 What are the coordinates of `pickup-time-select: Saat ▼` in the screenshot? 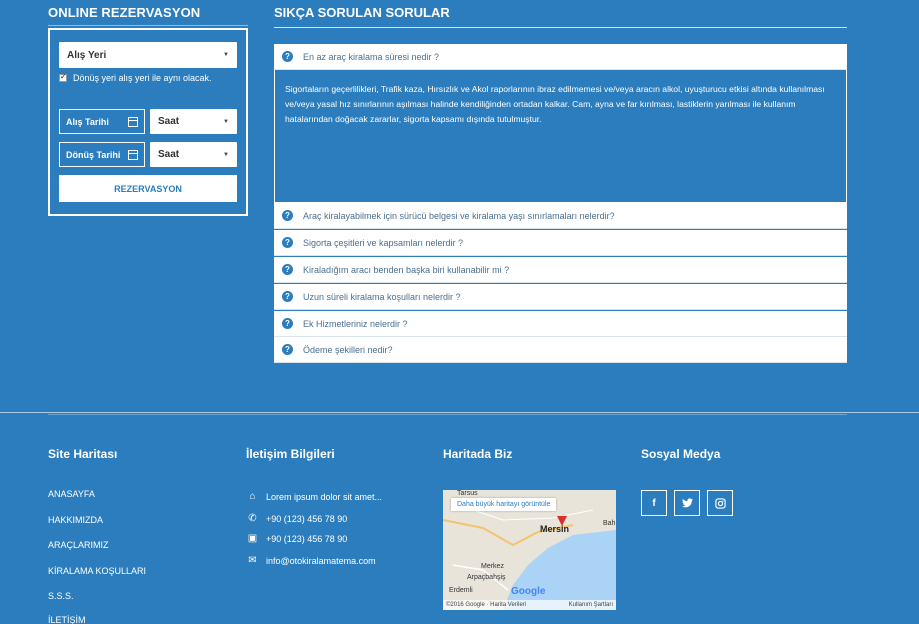 It's located at (193, 121).